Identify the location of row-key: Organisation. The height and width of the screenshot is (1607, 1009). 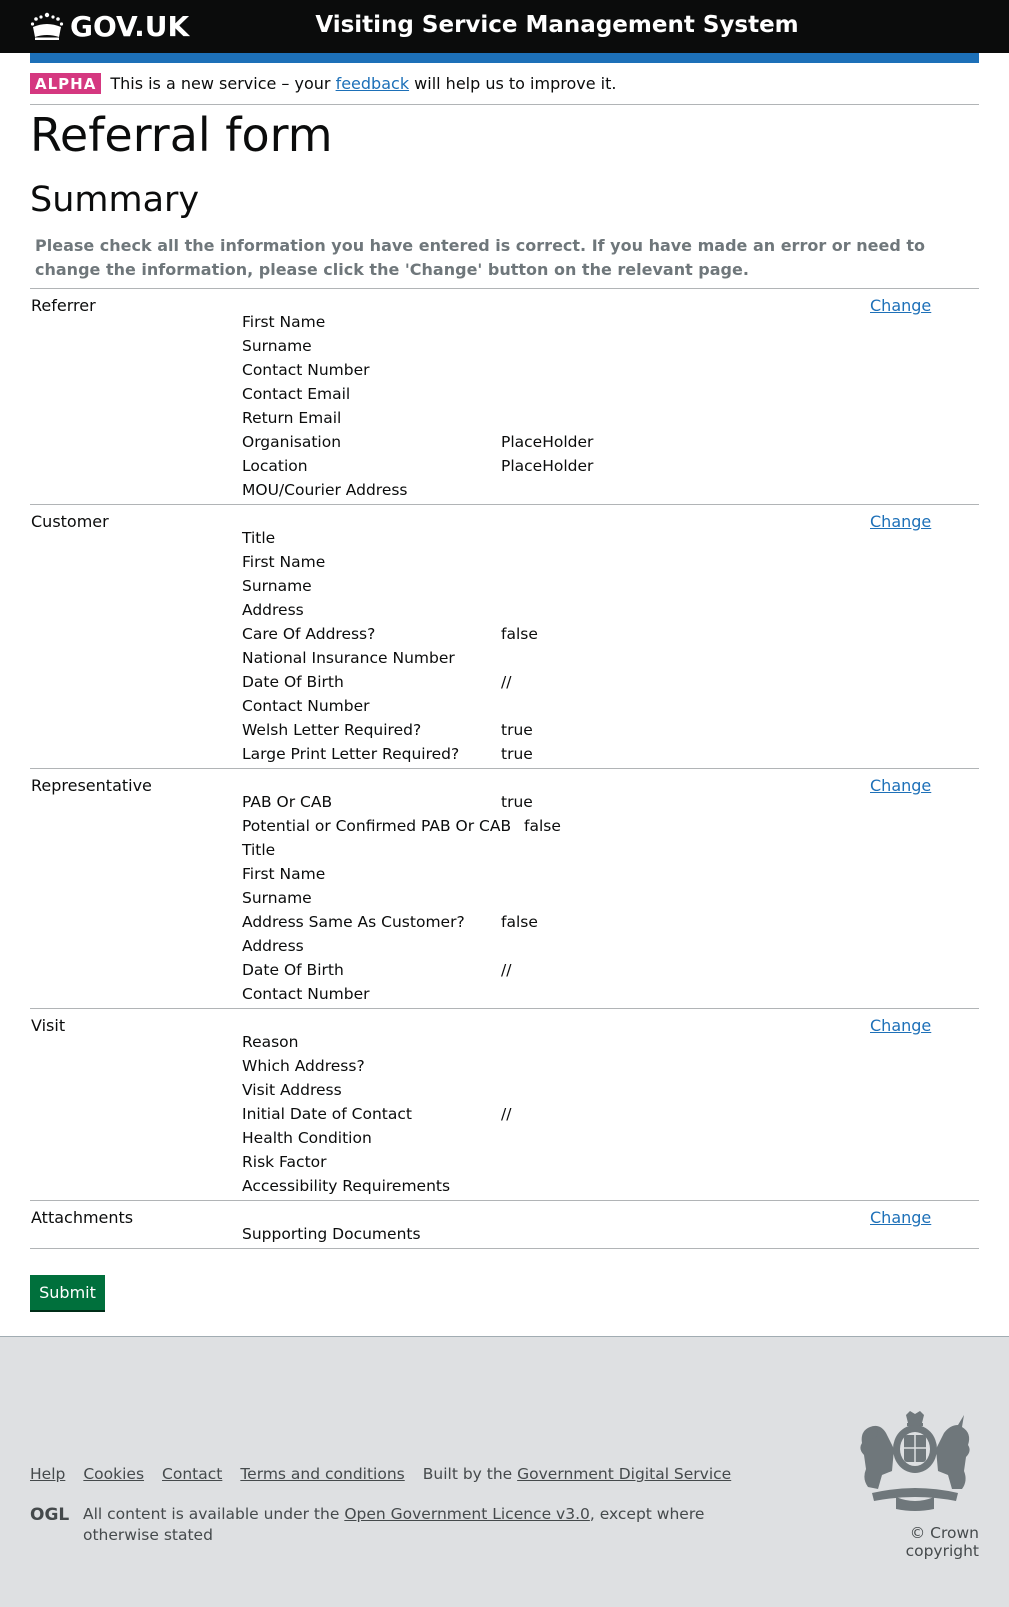
(292, 442).